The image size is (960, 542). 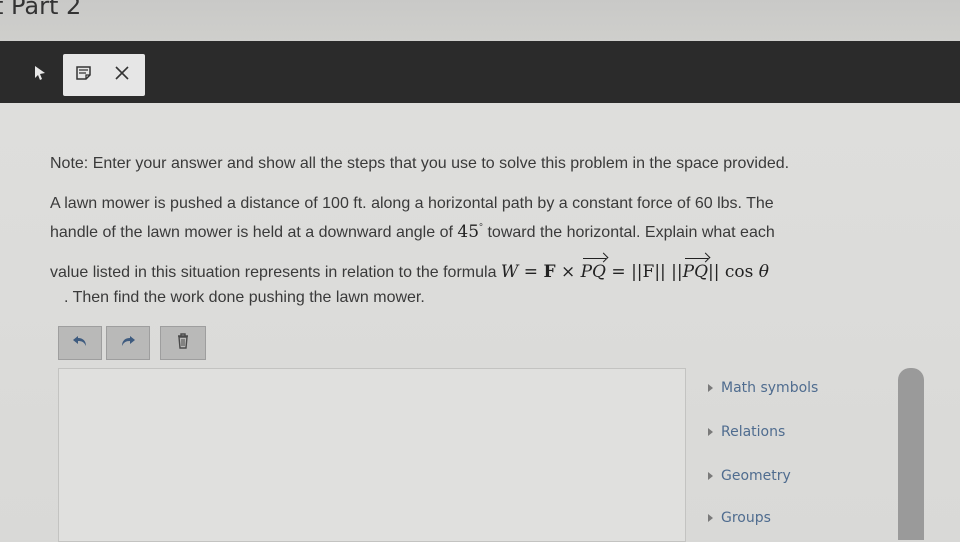 What do you see at coordinates (568, 272) in the screenshot?
I see `formula-times: ×` at bounding box center [568, 272].